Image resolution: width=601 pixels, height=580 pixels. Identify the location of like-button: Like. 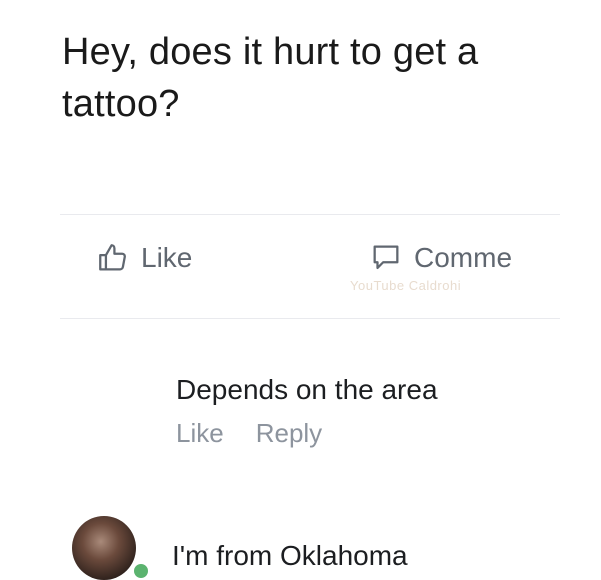
(143, 258).